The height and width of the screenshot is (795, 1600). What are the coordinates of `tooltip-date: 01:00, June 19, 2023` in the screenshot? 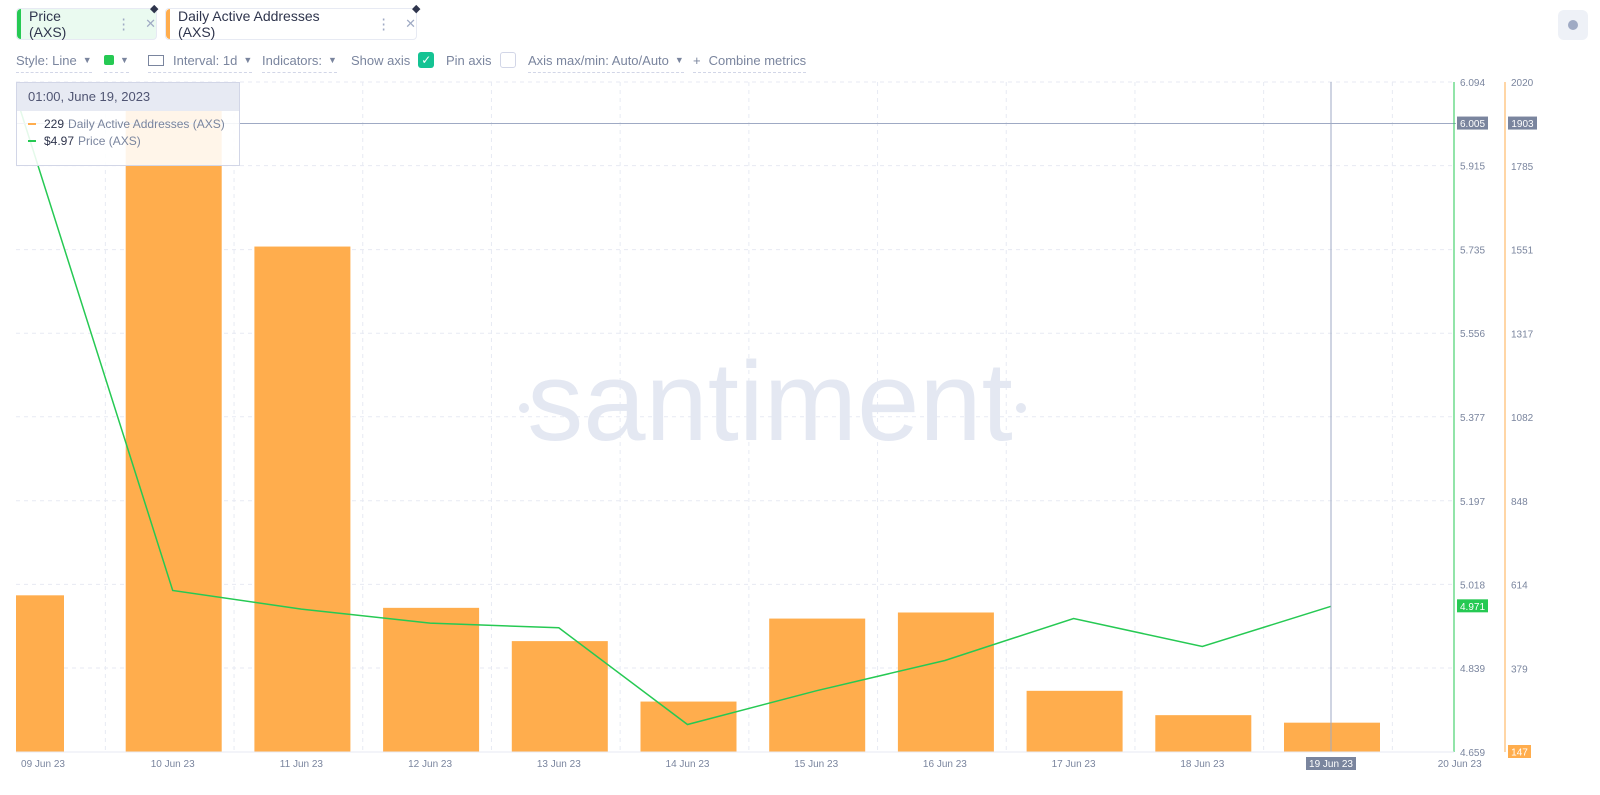 It's located at (128, 97).